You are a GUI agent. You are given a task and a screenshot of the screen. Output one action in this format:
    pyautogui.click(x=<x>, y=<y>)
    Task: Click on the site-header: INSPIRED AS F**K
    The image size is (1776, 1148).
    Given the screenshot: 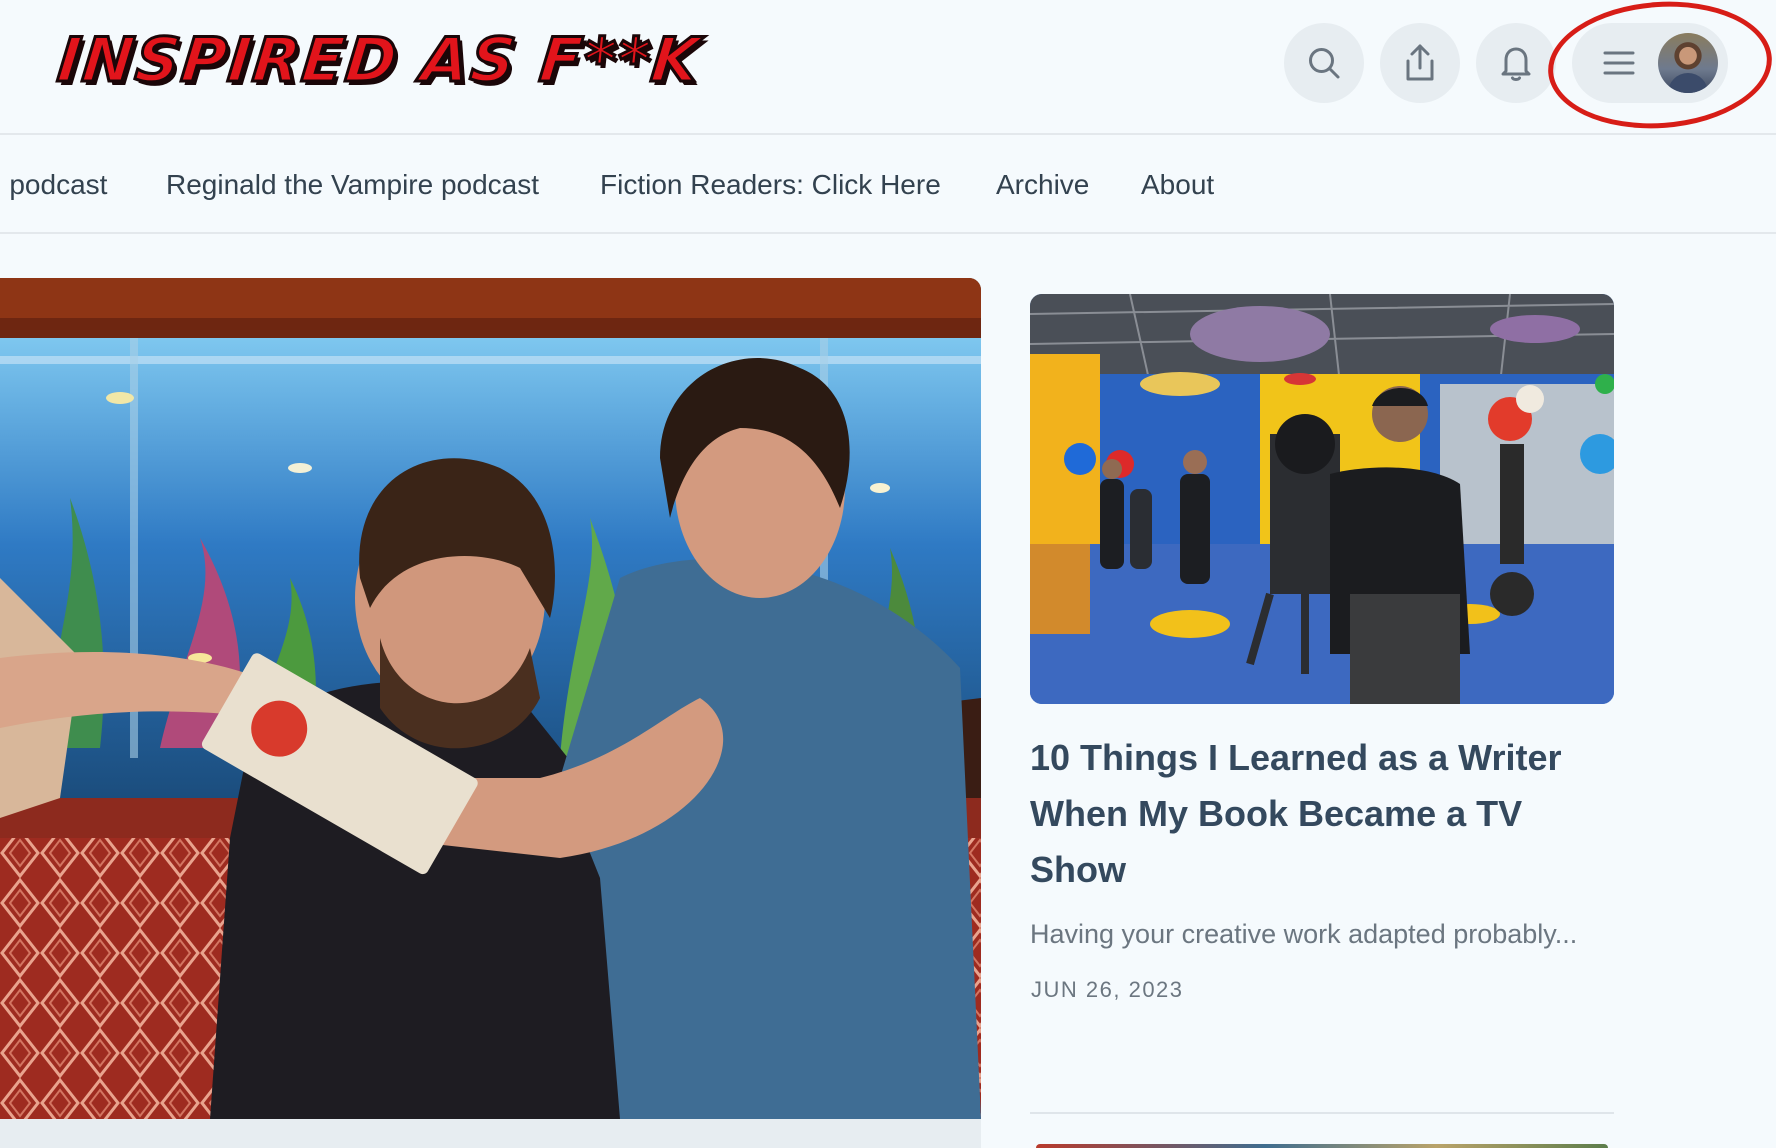 What is the action you would take?
    pyautogui.click(x=888, y=68)
    